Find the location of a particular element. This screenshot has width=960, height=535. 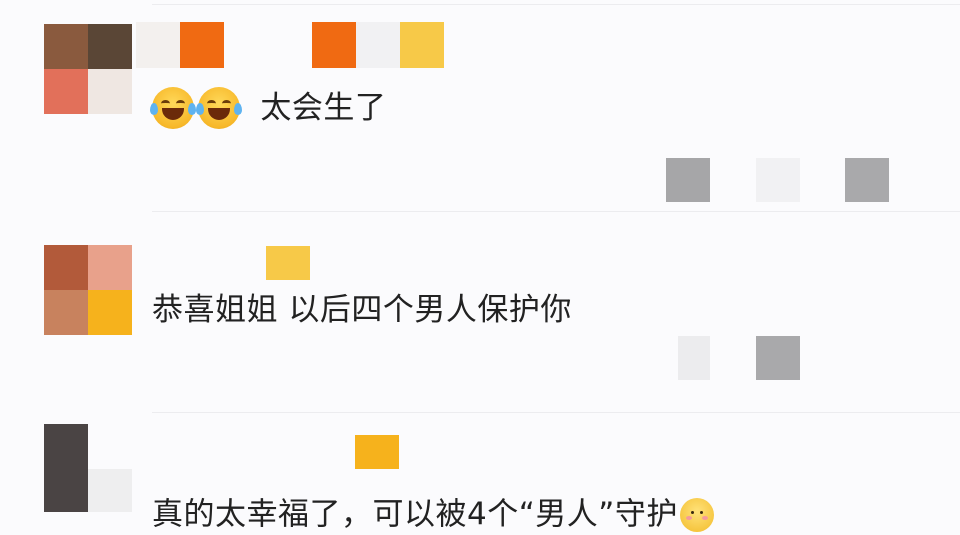

level-badge is located at coordinates (202, 45).